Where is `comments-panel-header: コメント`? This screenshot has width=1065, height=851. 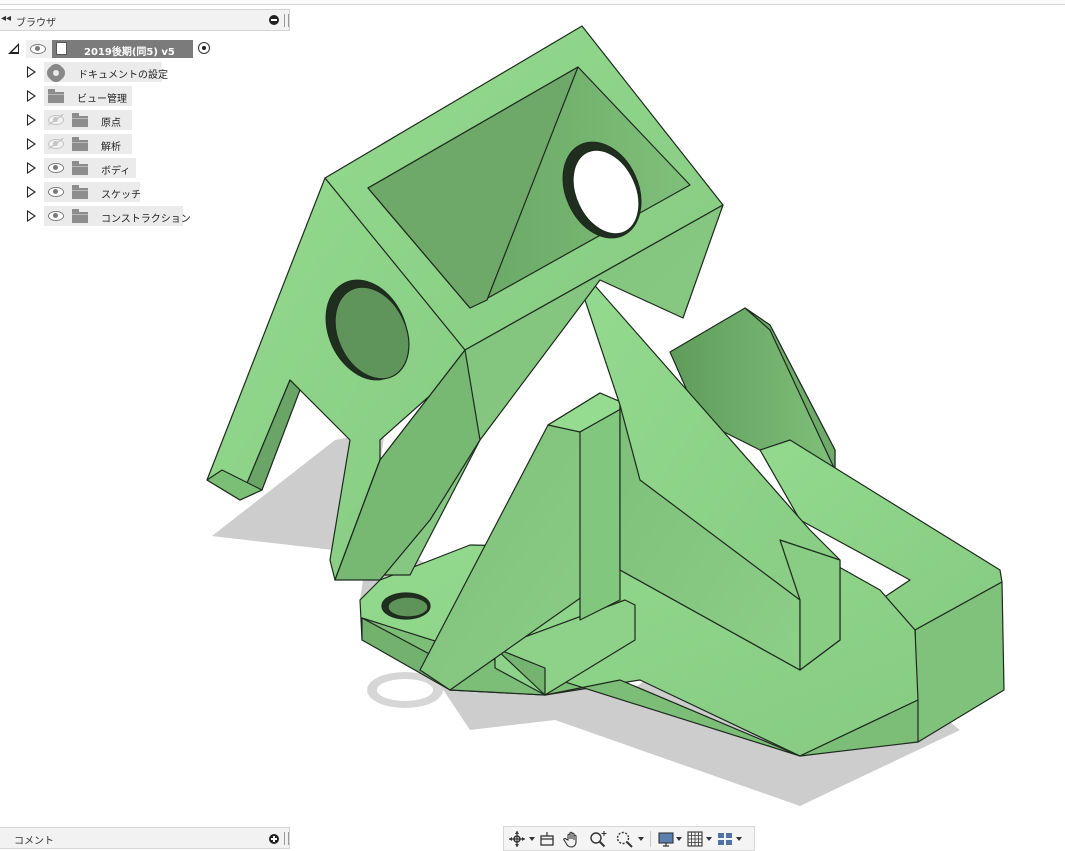 comments-panel-header: コメント is located at coordinates (145, 838).